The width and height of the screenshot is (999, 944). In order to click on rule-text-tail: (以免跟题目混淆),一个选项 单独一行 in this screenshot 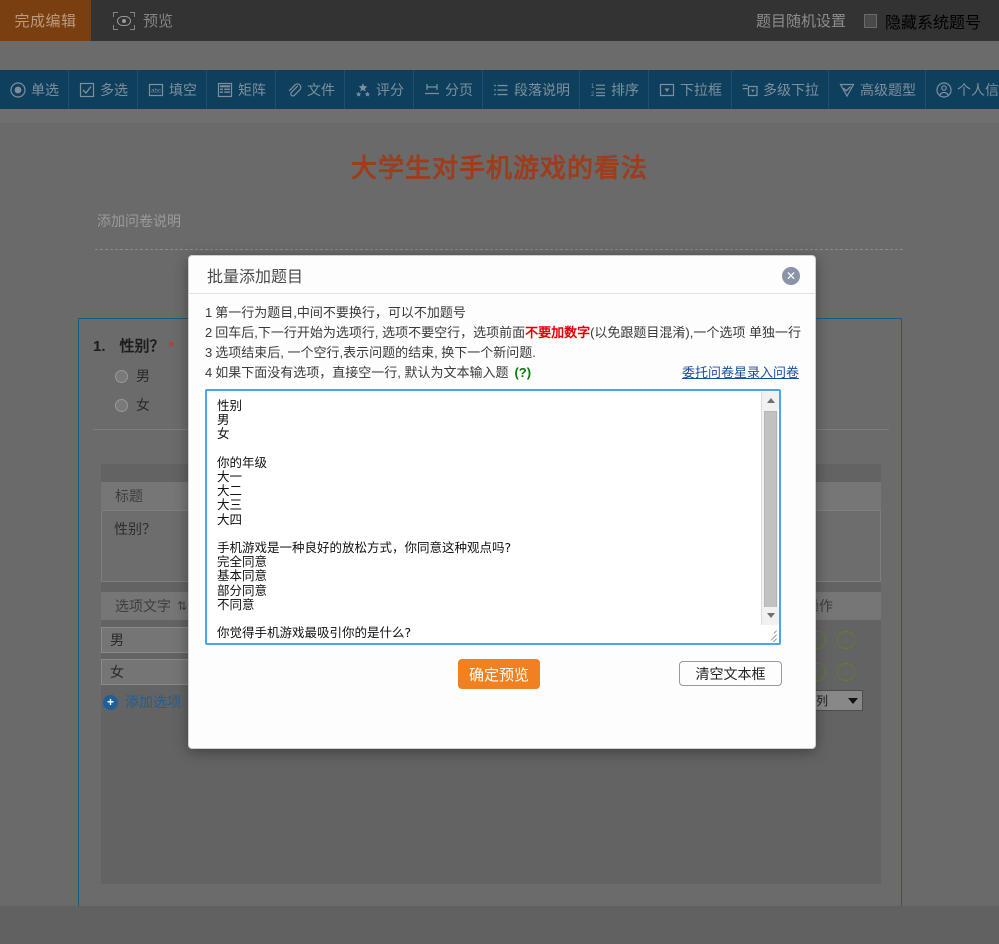, I will do `click(695, 332)`.